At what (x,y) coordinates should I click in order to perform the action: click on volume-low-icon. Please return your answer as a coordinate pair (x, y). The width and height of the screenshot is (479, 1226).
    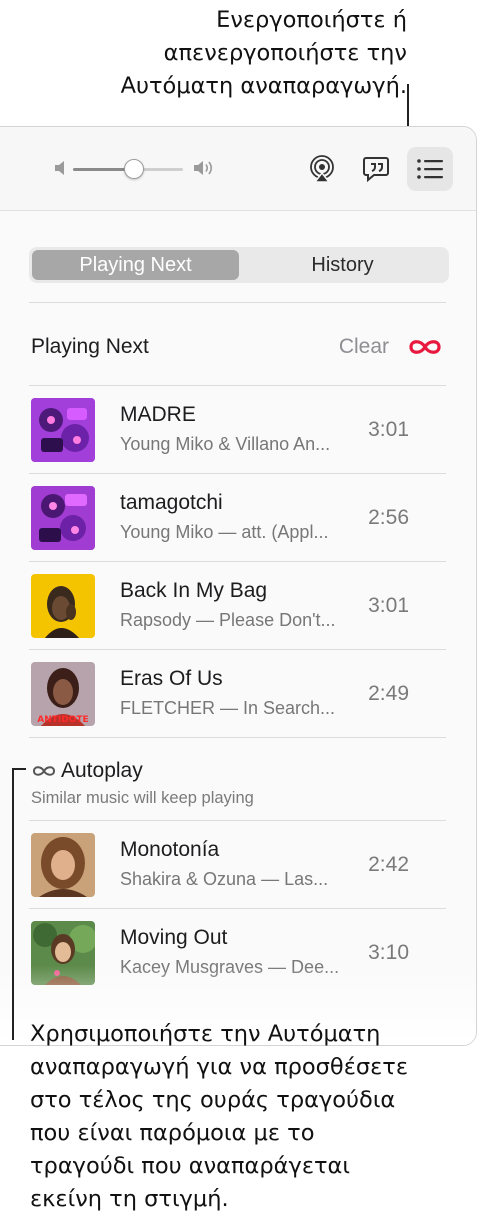
    Looking at the image, I should click on (59, 168).